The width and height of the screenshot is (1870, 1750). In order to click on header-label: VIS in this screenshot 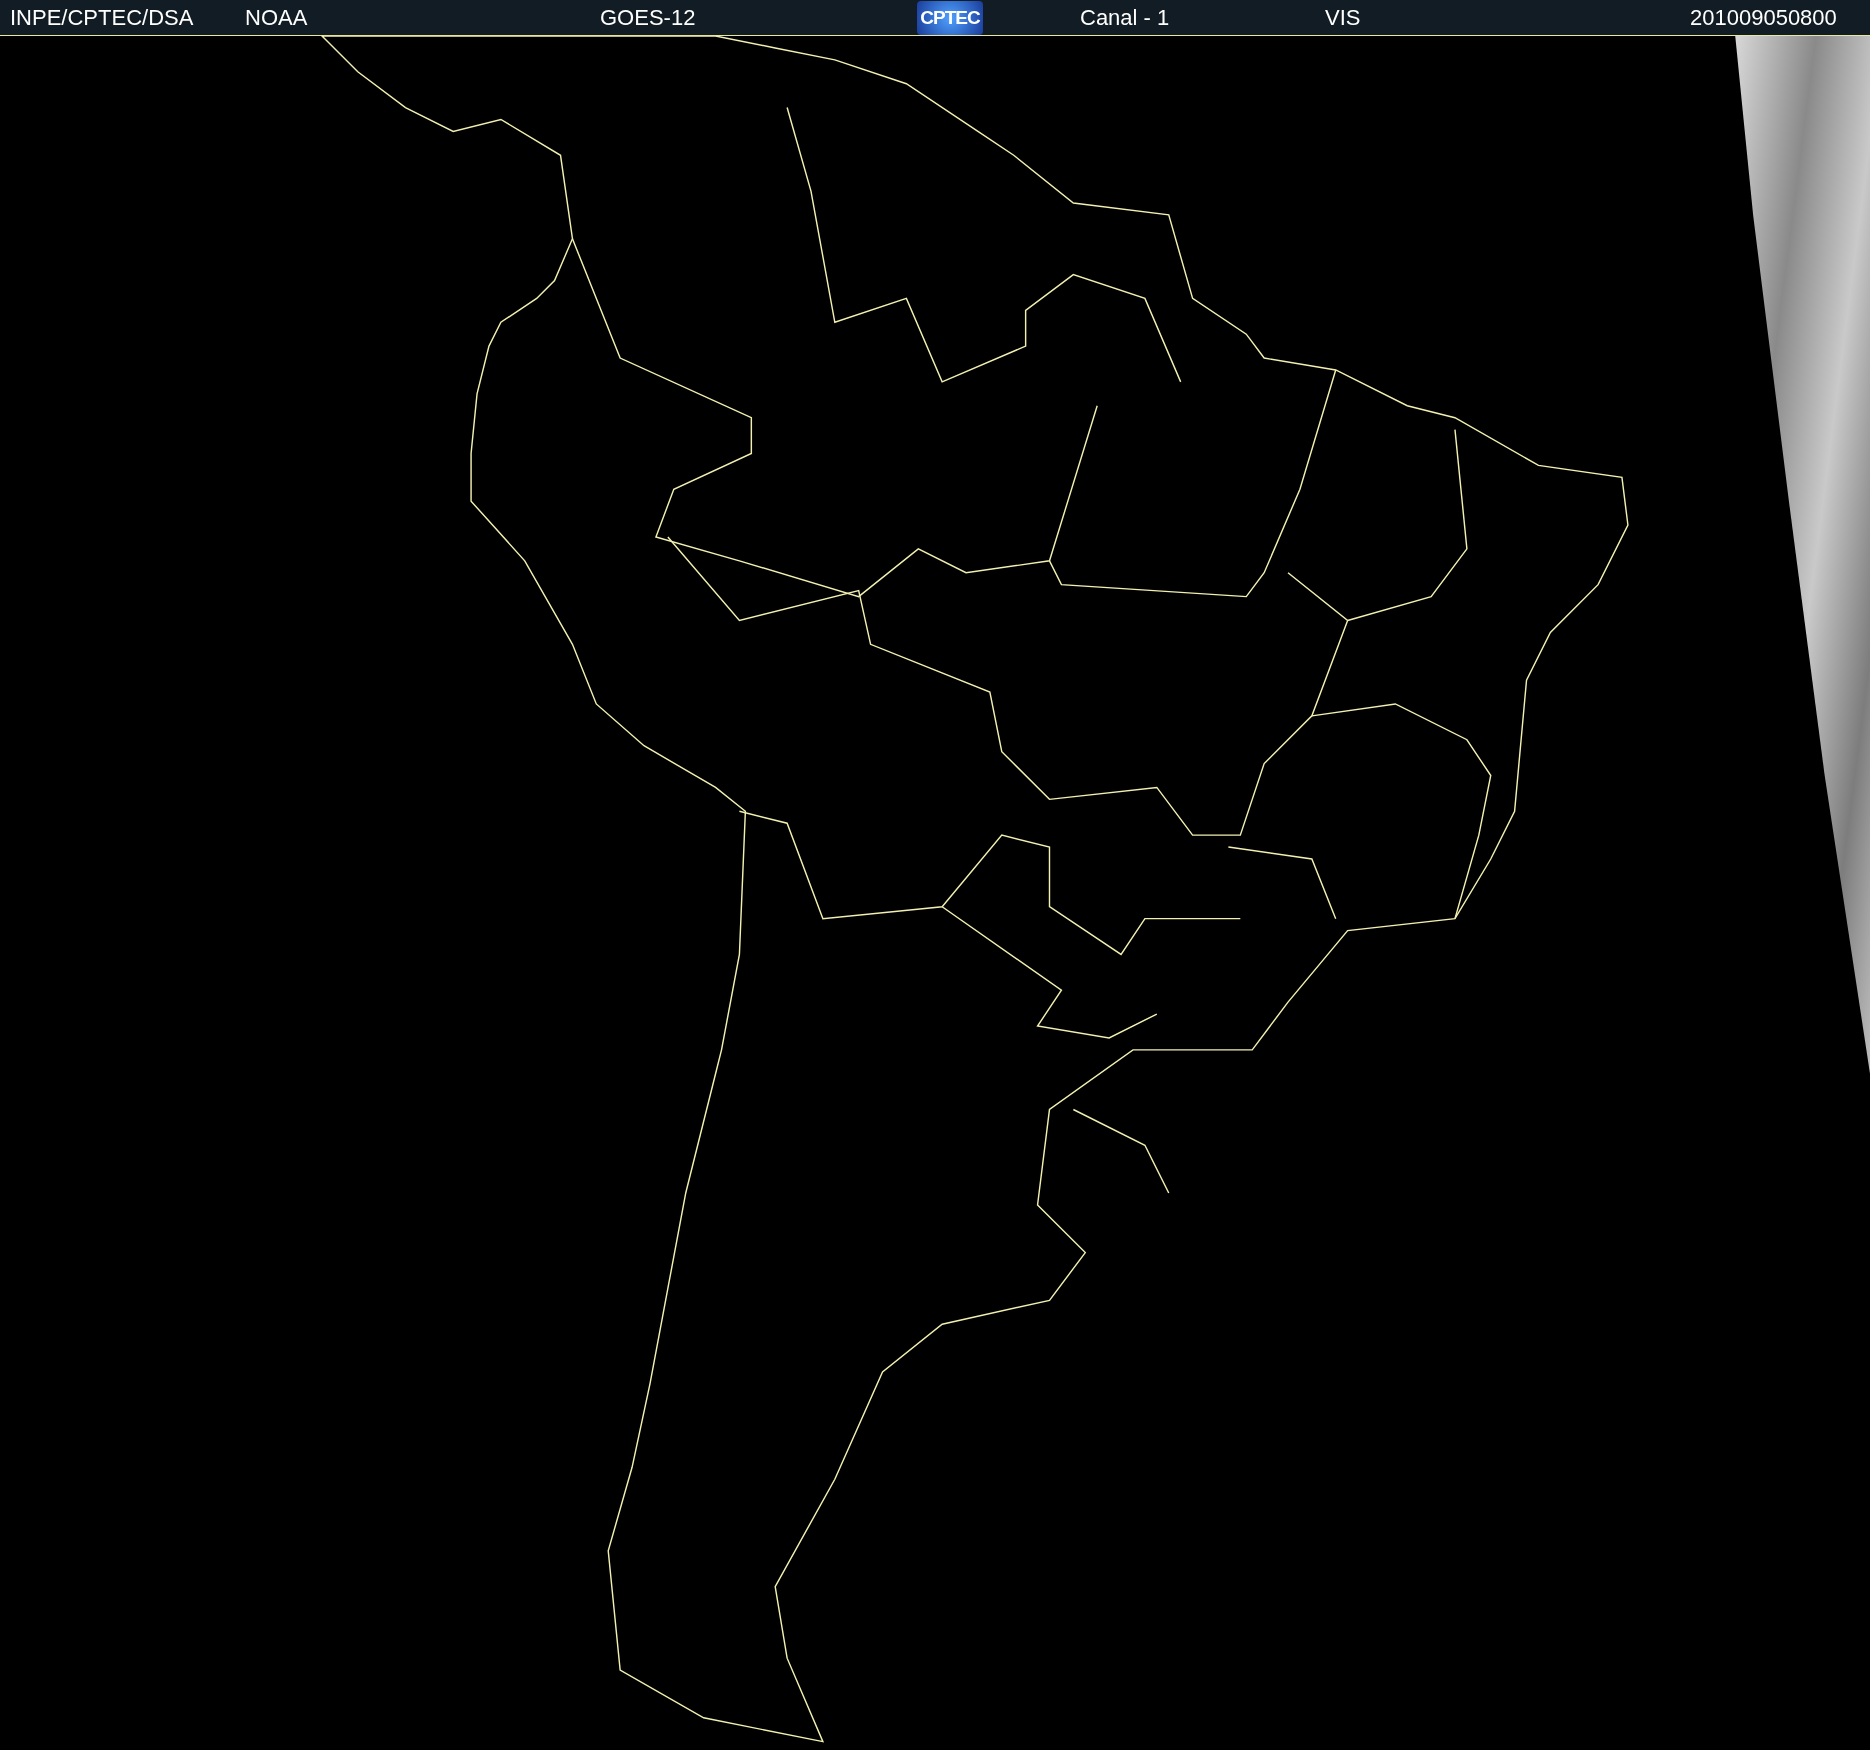, I will do `click(1343, 17)`.